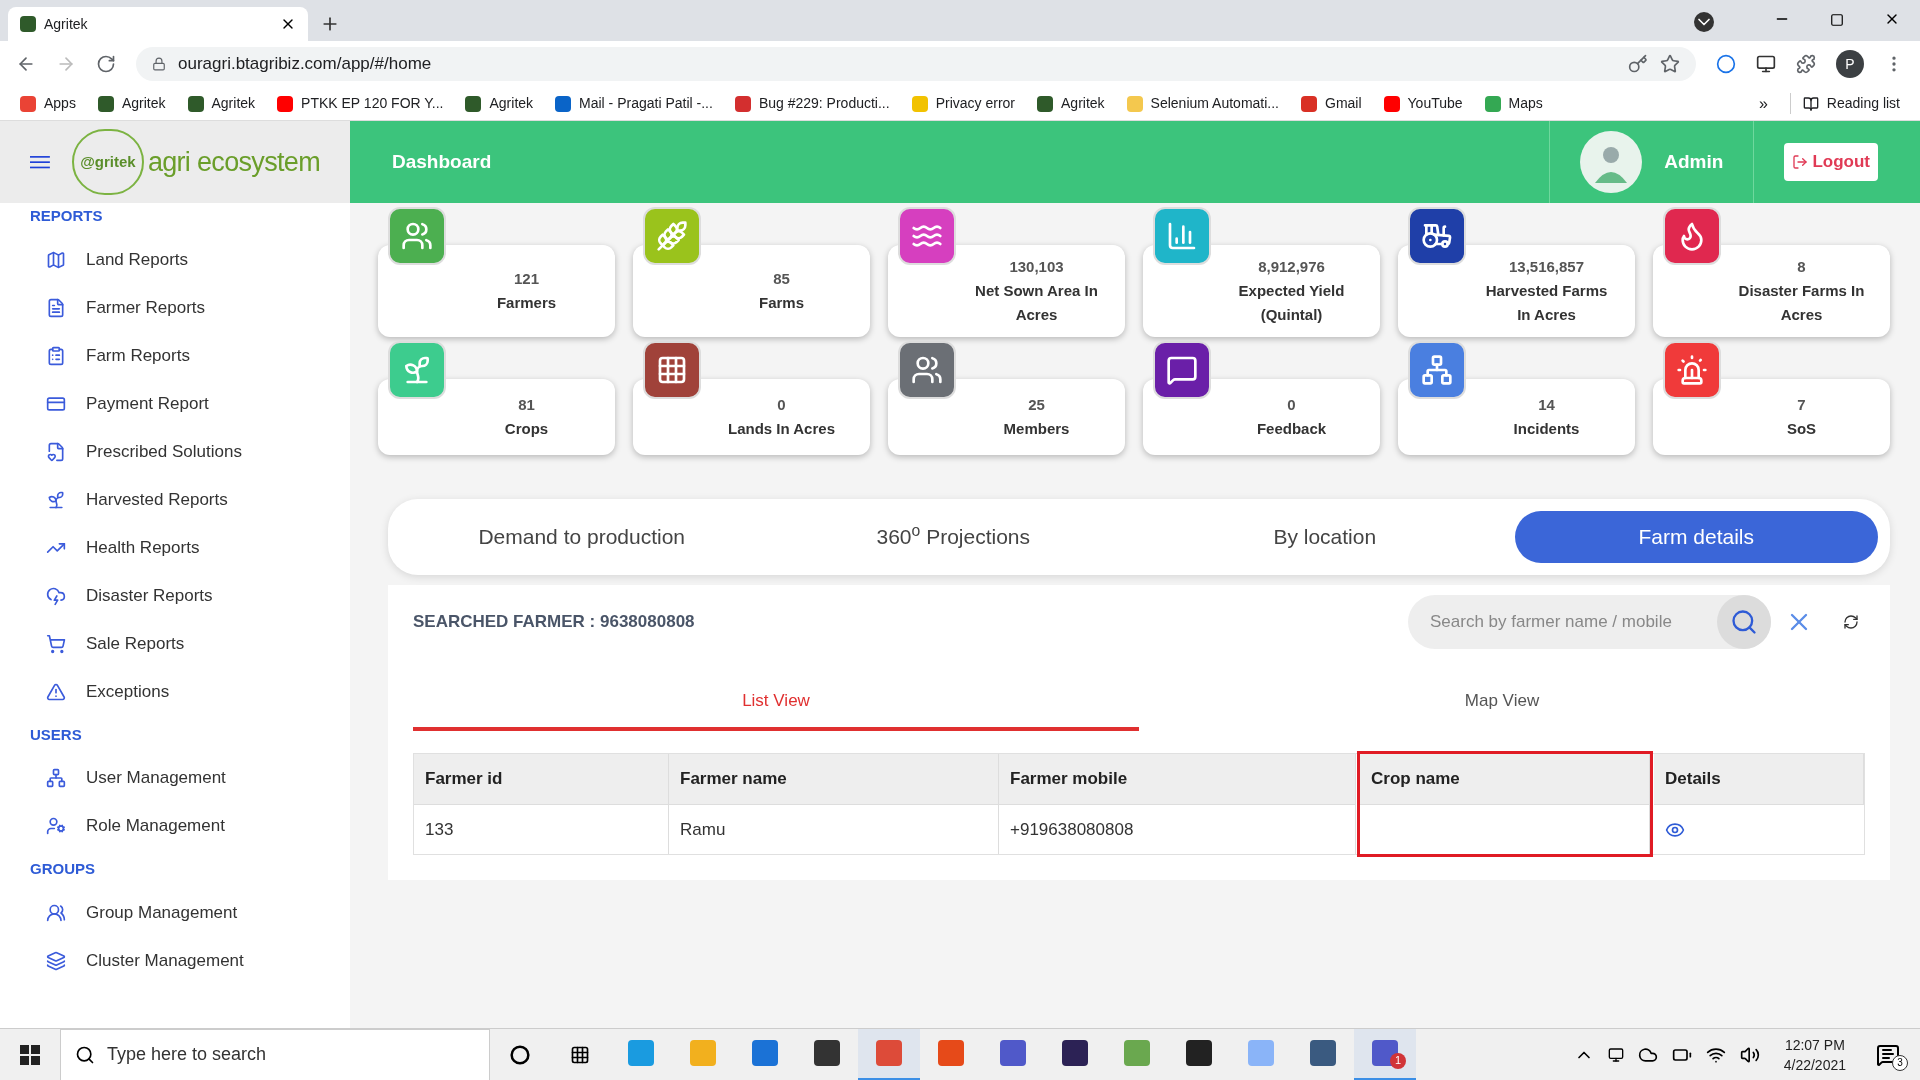  I want to click on column-header: Details, so click(1759, 779).